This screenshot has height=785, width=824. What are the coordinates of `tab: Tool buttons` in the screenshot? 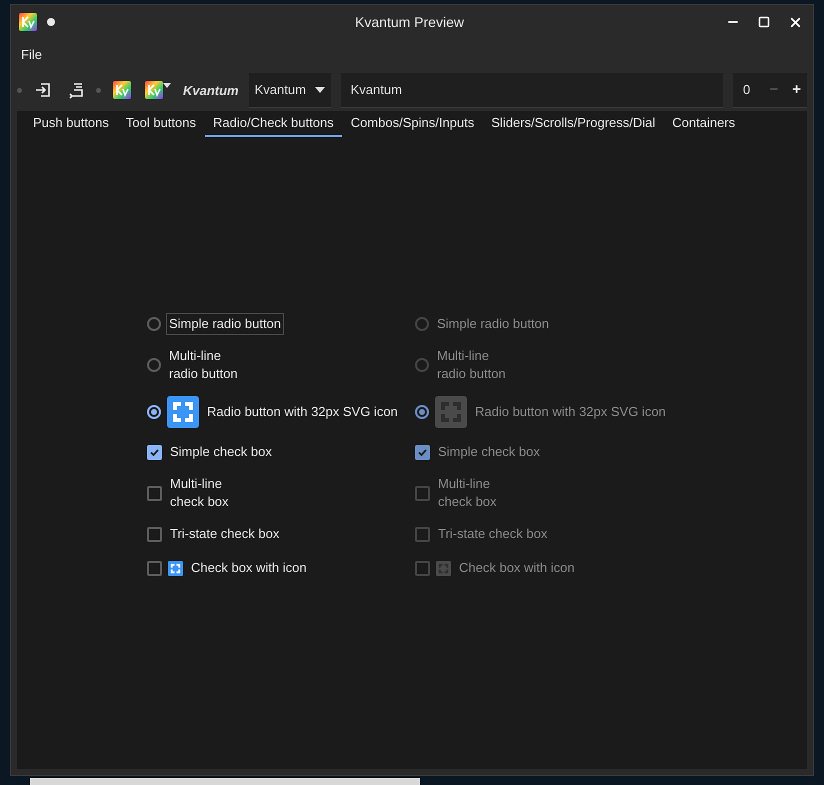 It's located at (161, 124).